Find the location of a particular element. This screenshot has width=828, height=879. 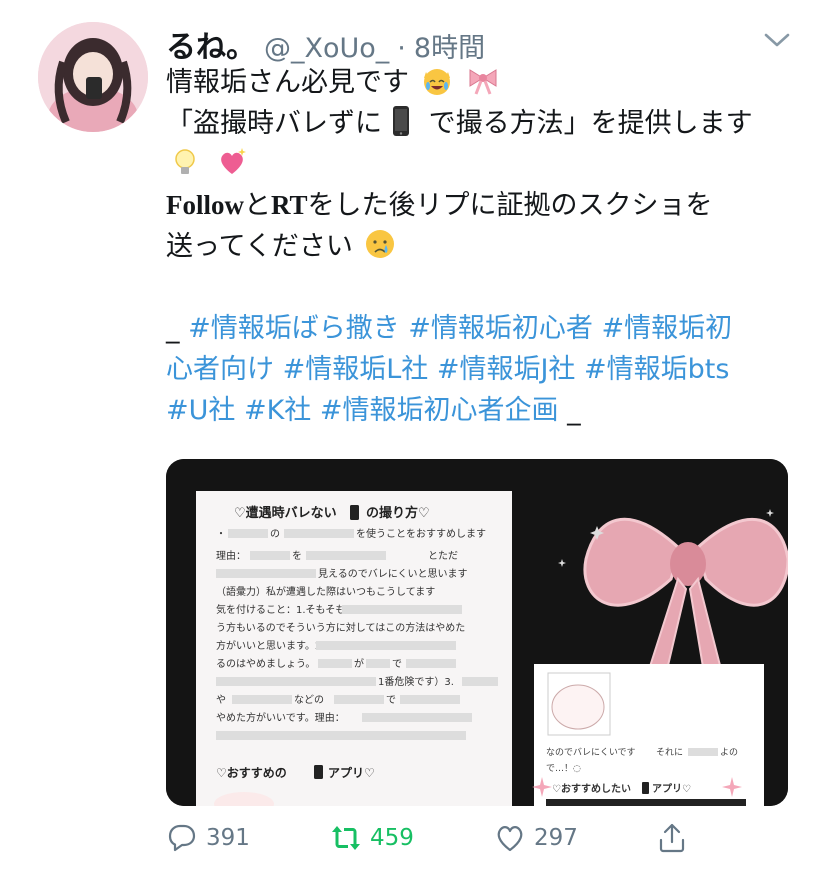

ribbon-emoji-icon is located at coordinates (483, 80).